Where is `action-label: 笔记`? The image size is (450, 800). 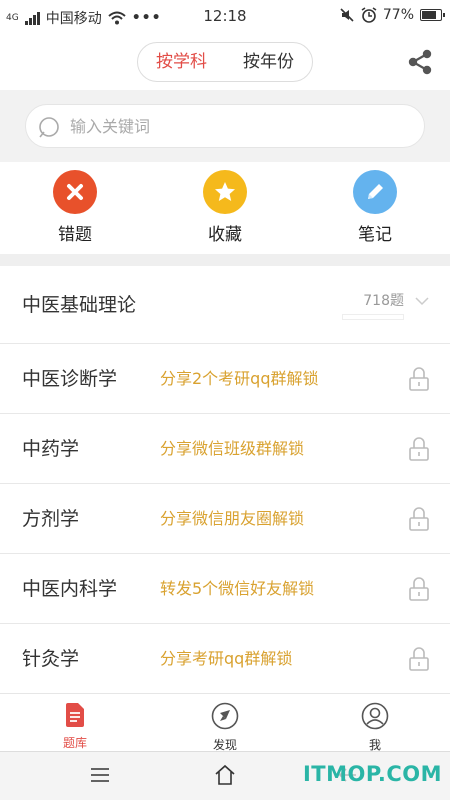 action-label: 笔记 is located at coordinates (375, 235).